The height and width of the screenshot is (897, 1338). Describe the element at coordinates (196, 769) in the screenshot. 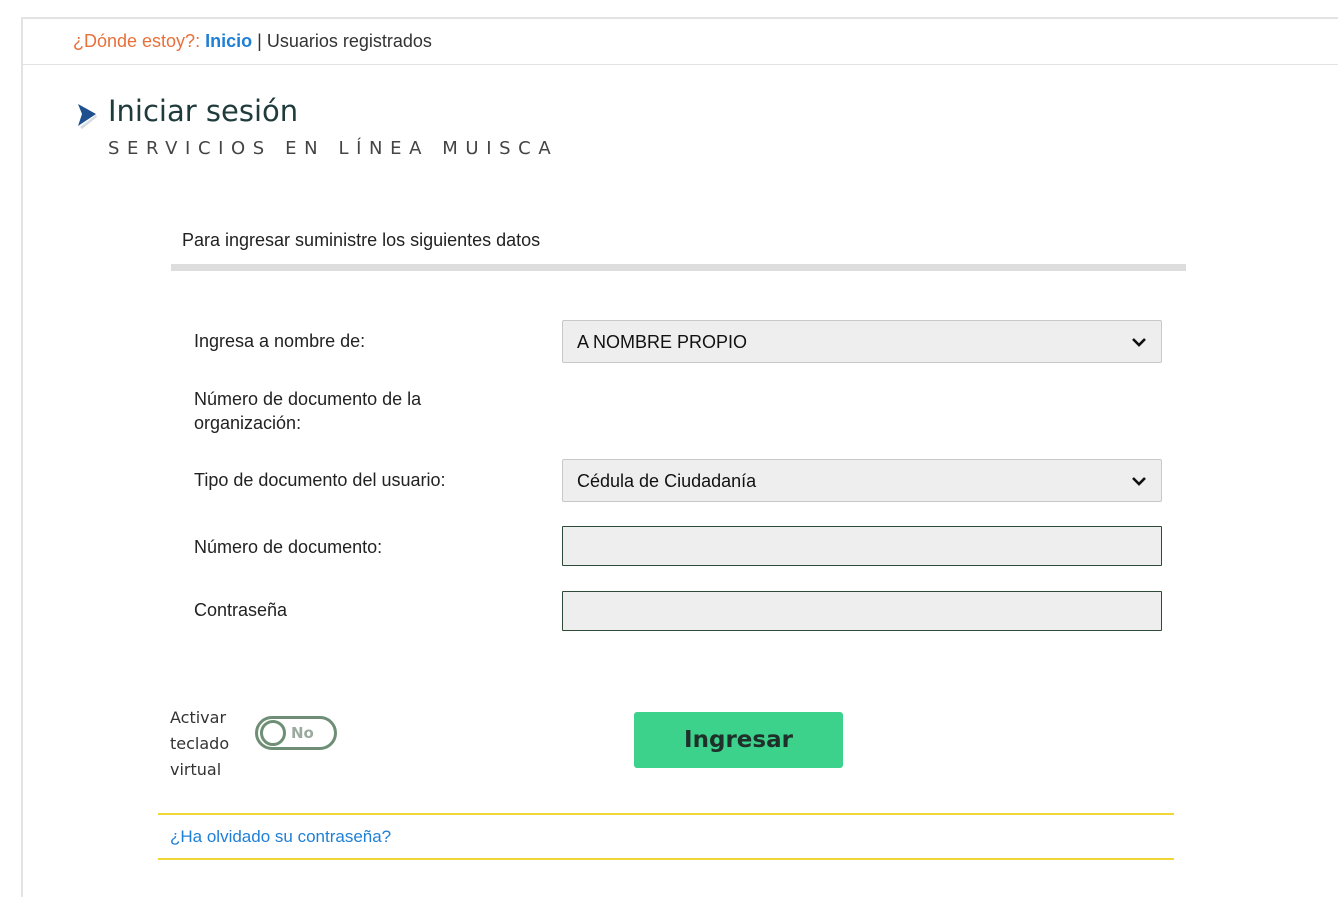

I see `virtual-keyboard-label-line3: virtual` at that location.